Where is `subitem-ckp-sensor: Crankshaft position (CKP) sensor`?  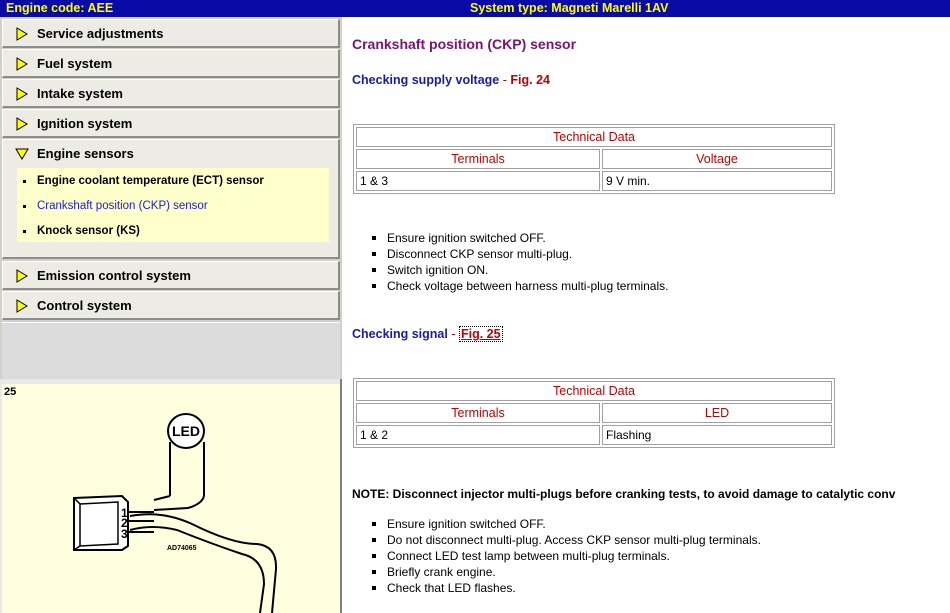
subitem-ckp-sensor: Crankshaft position (CKP) sensor is located at coordinates (115, 206).